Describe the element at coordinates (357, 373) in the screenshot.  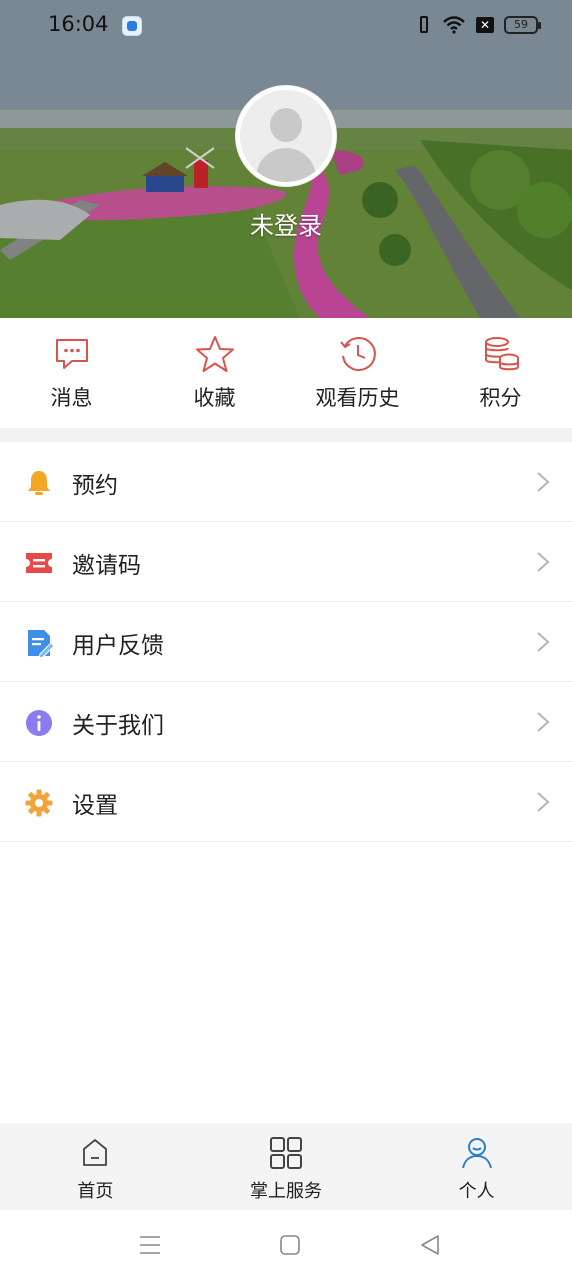
I see `quick-action-history: 观看历史` at that location.